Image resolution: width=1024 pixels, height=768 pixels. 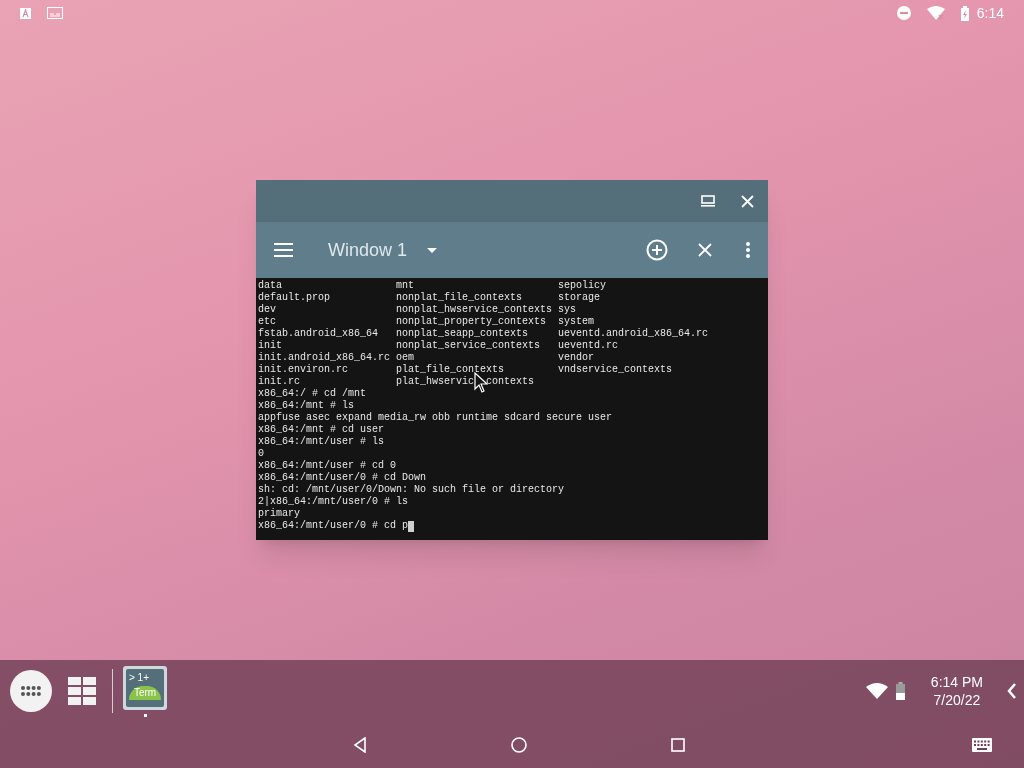 I want to click on dots-grid-icon, so click(x=31, y=691).